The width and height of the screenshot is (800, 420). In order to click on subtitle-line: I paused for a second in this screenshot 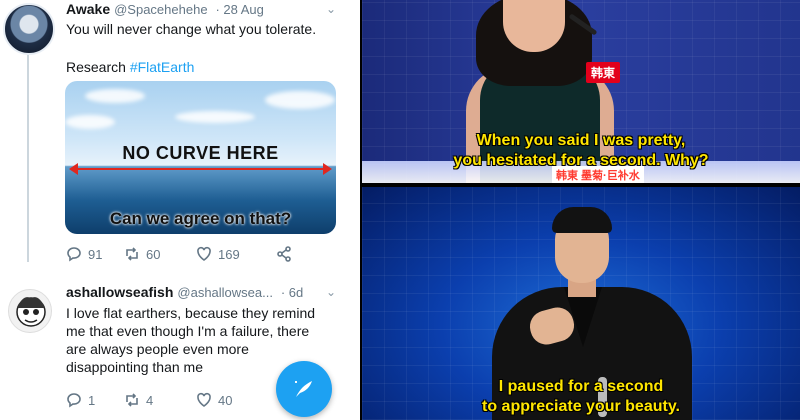, I will do `click(581, 386)`.